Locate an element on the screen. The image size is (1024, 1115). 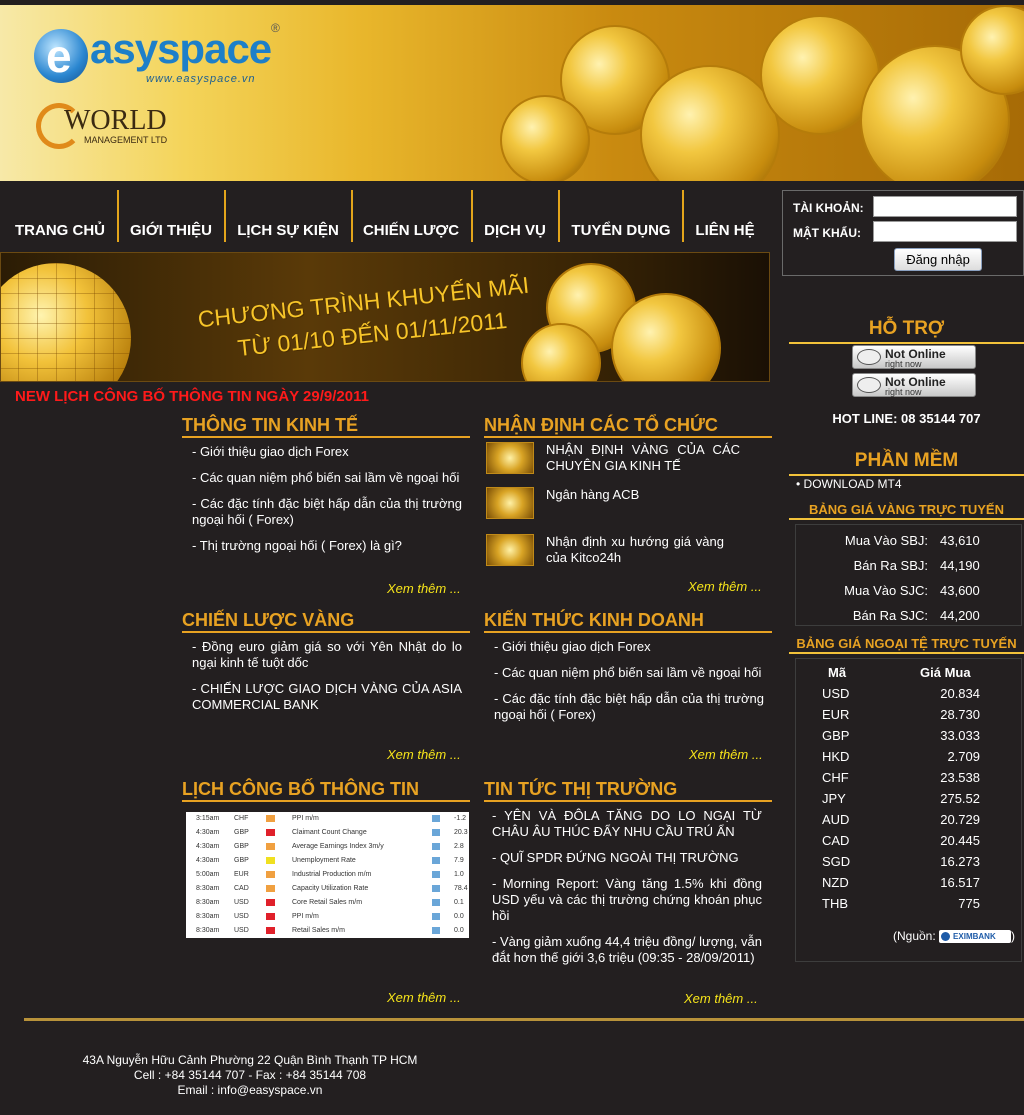
table-row: 5:00am EUR Industrial Production m/m 1.0 is located at coordinates (330, 874).